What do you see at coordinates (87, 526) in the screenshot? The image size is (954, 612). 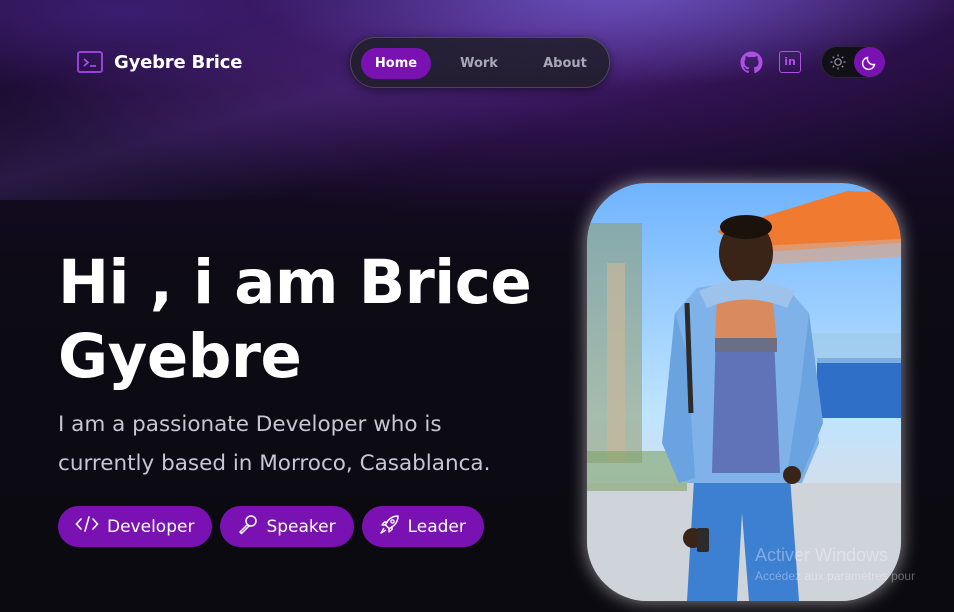 I see `code-icon` at bounding box center [87, 526].